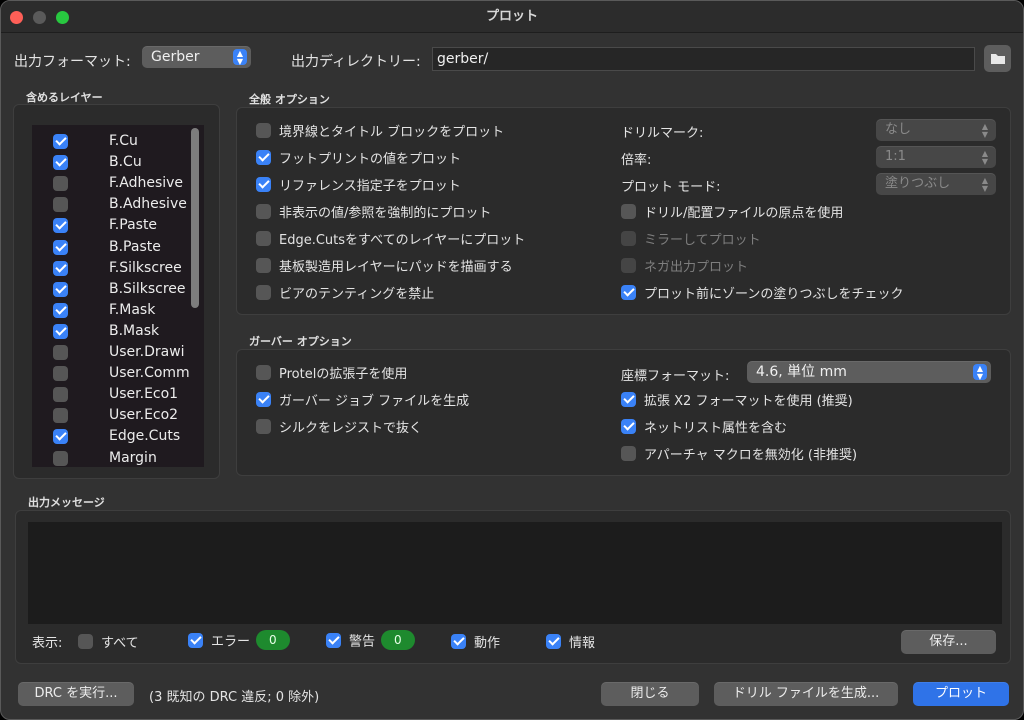 This screenshot has width=1024, height=720. Describe the element at coordinates (112, 141) in the screenshot. I see `layer-row: F.Cu` at that location.